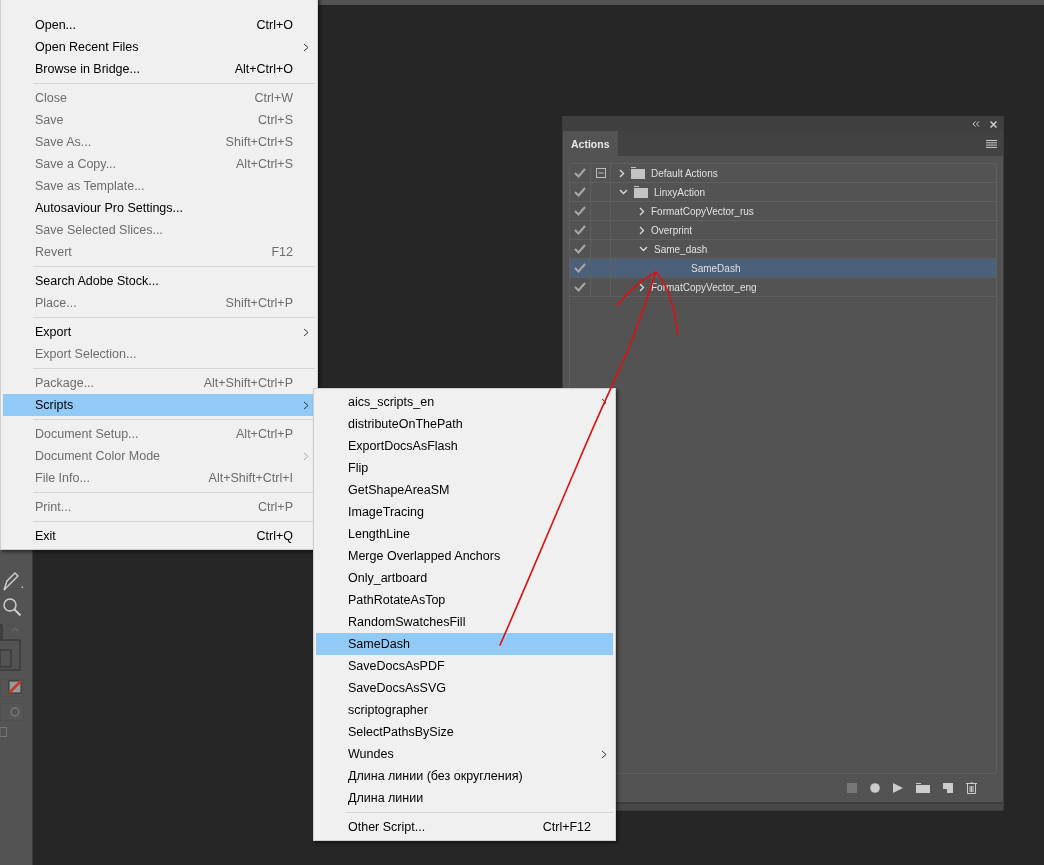 This screenshot has width=1044, height=865. Describe the element at coordinates (681, 249) in the screenshot. I see `action-name: Same_dash` at that location.